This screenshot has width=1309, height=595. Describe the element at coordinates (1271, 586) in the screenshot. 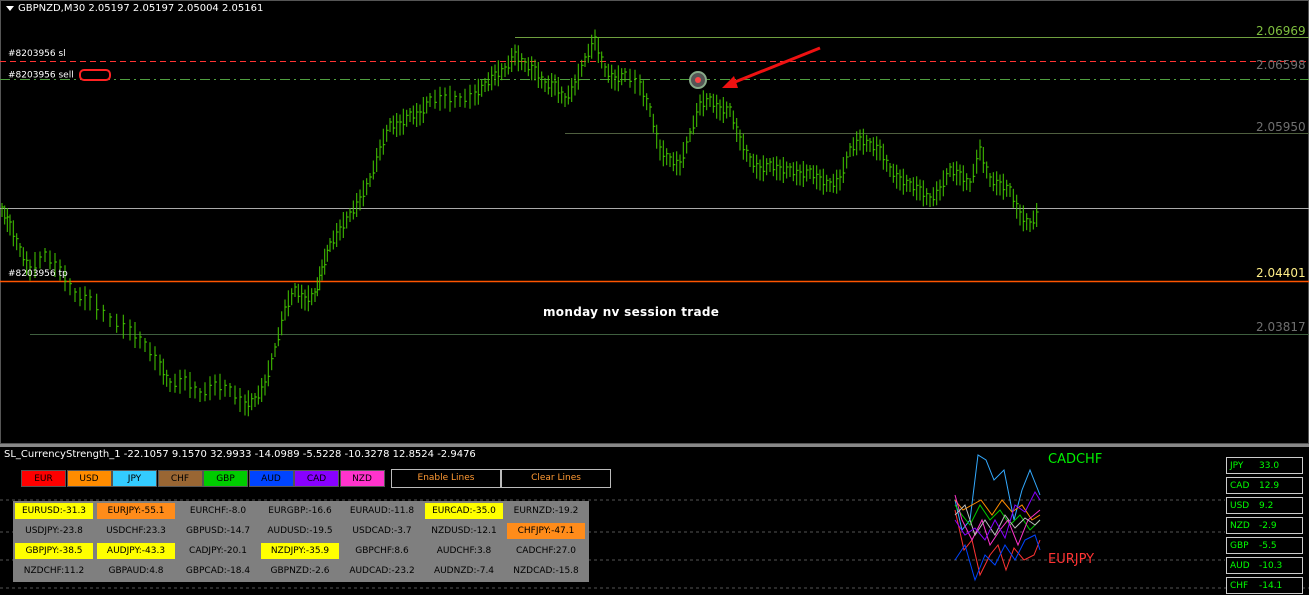

I see `strength-value: -14.1` at that location.